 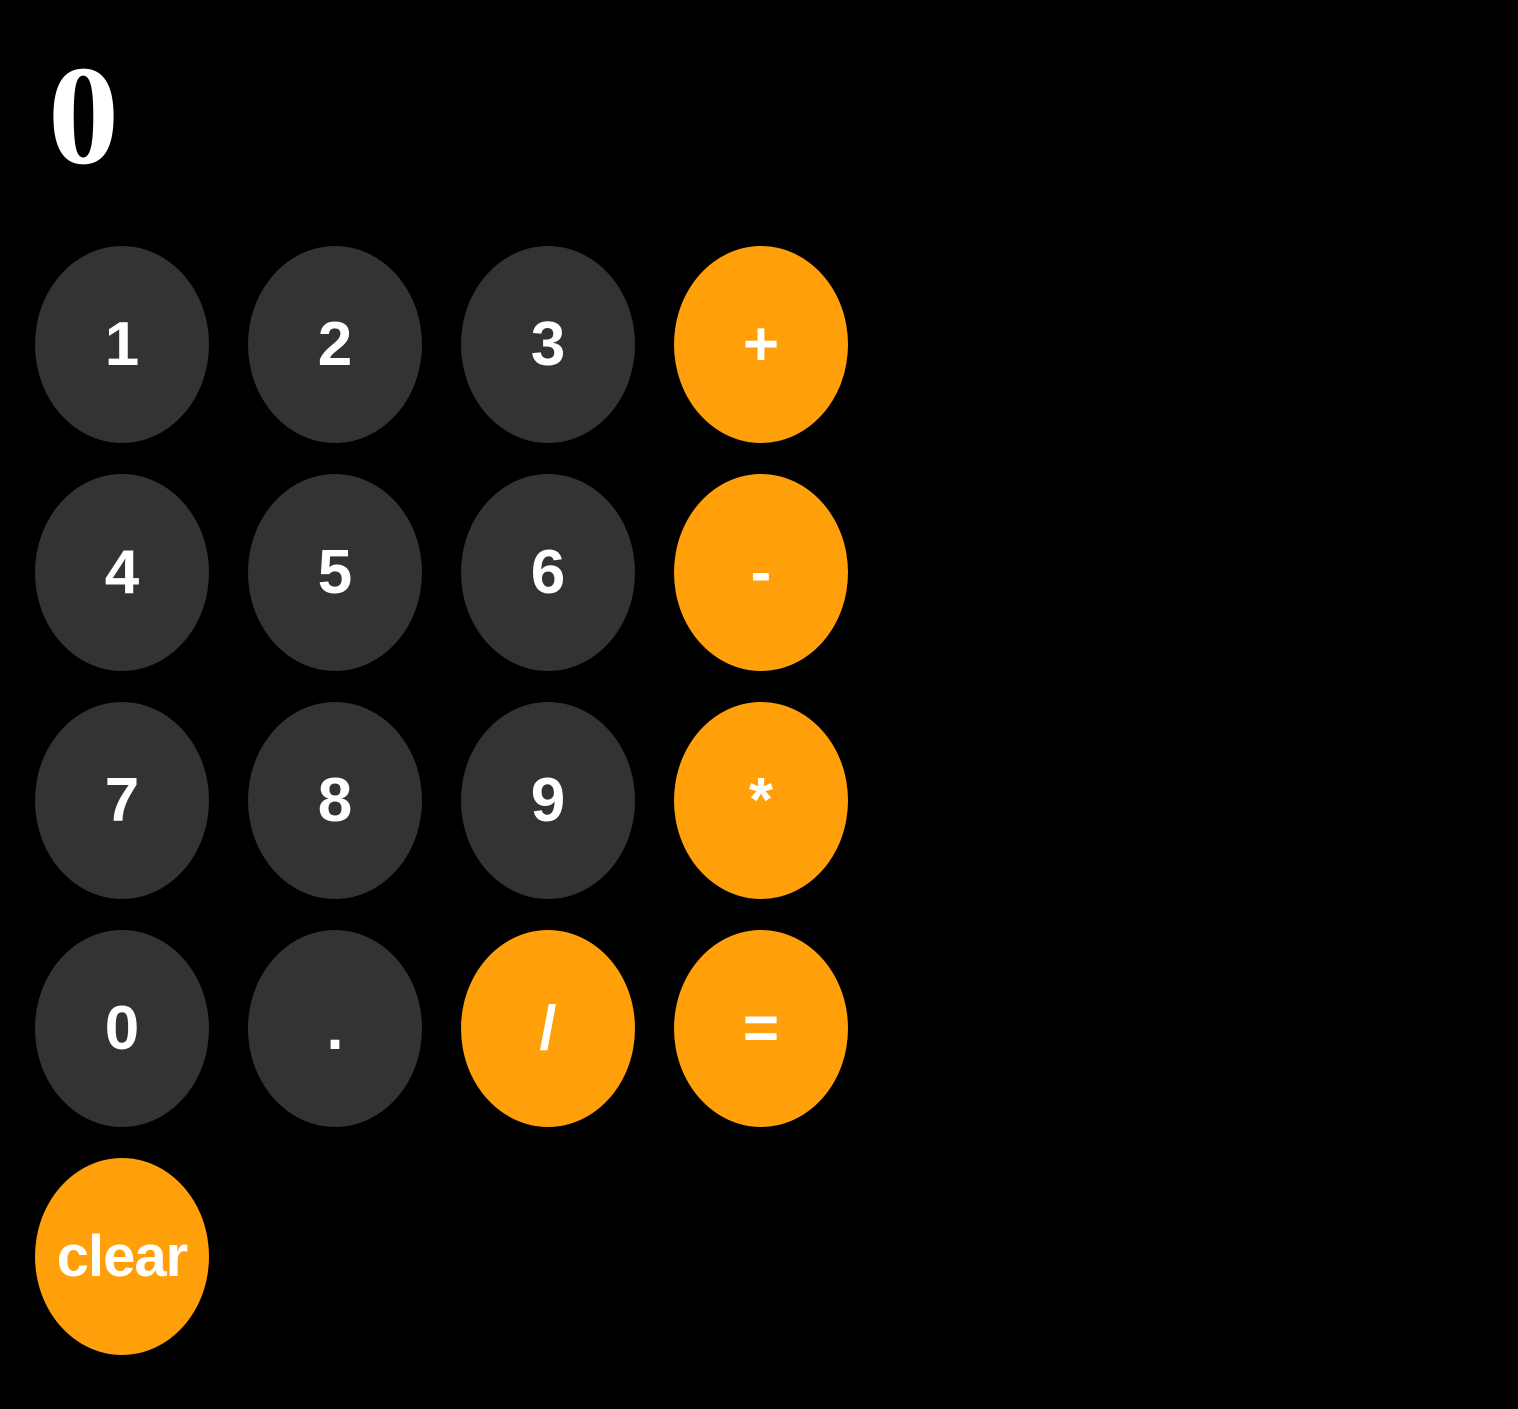 What do you see at coordinates (122, 572) in the screenshot?
I see `key-4: 4` at bounding box center [122, 572].